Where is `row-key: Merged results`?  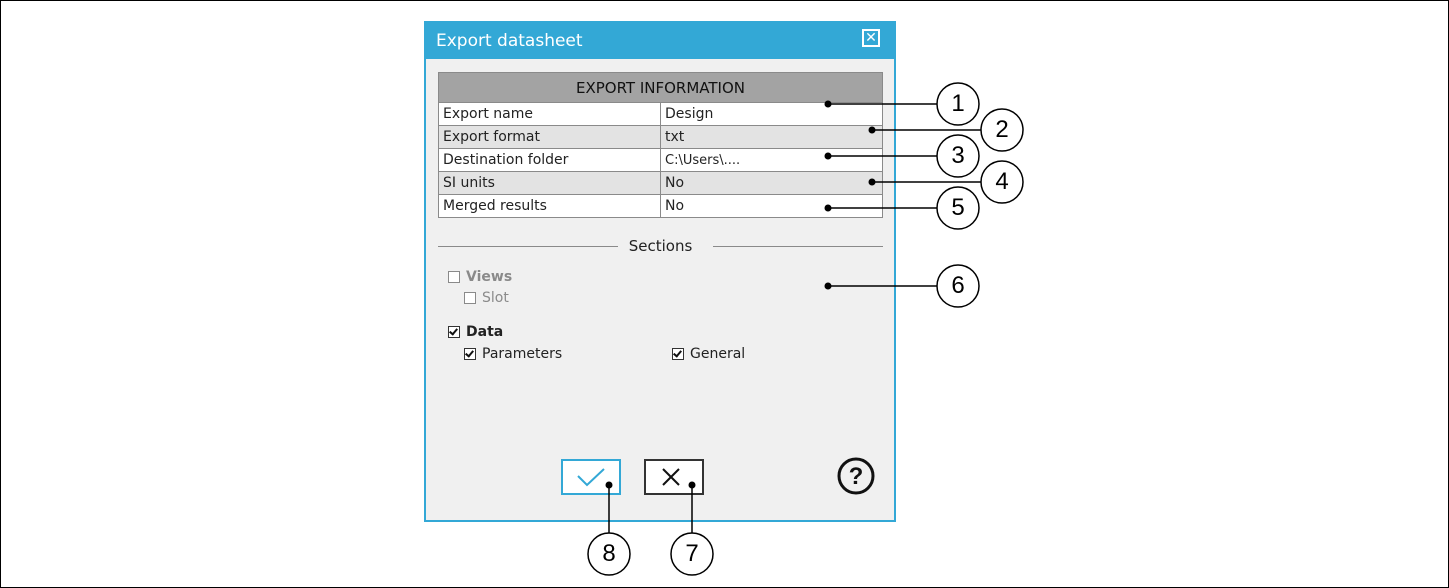
row-key: Merged results is located at coordinates (549, 206).